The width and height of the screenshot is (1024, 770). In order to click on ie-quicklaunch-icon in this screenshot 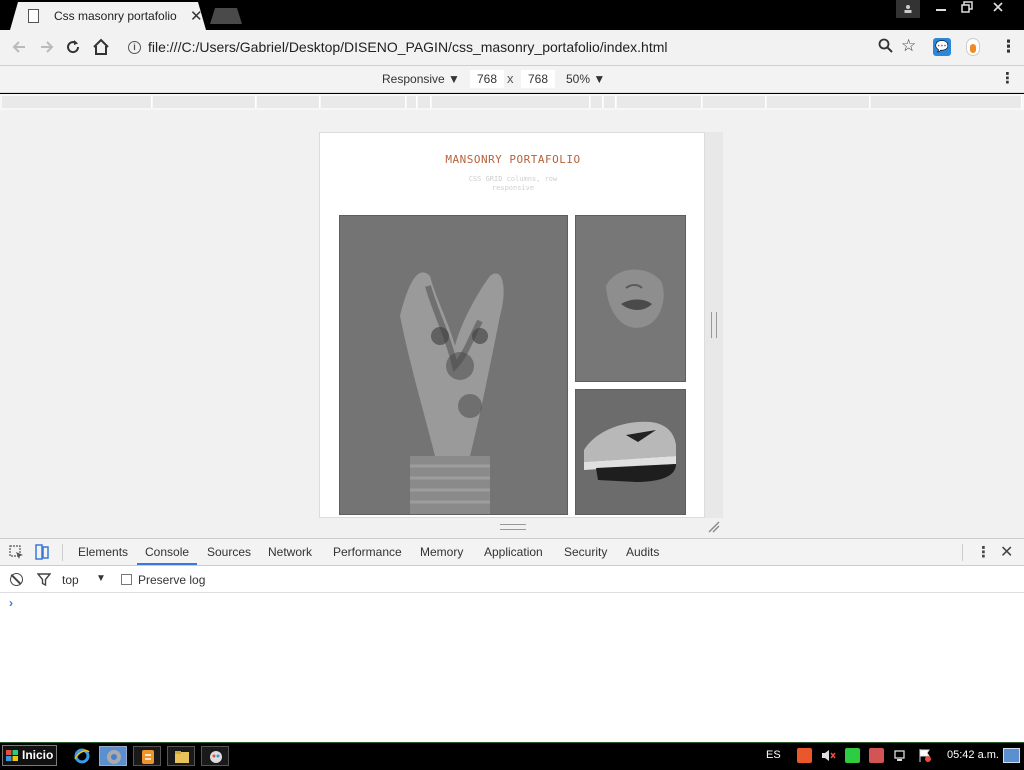, I will do `click(82, 756)`.